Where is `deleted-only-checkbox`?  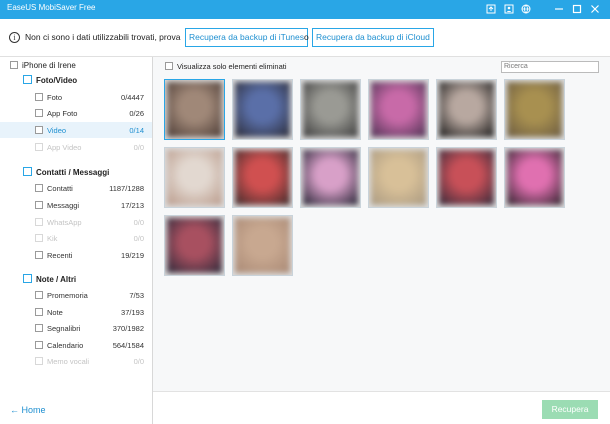
deleted-only-checkbox is located at coordinates (169, 66).